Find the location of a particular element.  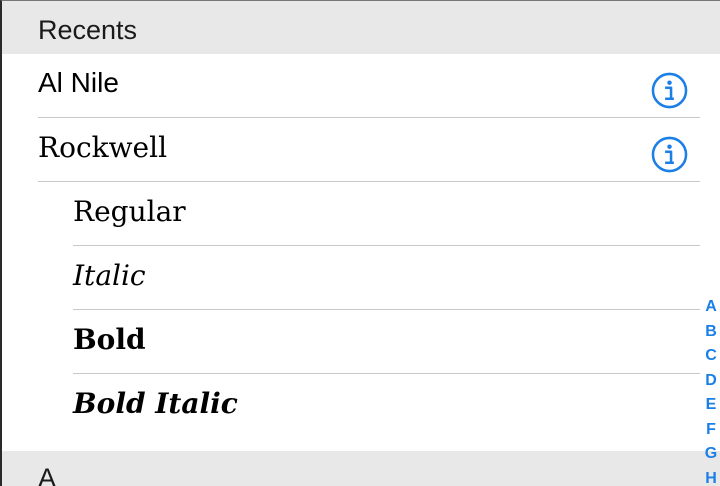

index-letter-b: B is located at coordinates (709, 332).